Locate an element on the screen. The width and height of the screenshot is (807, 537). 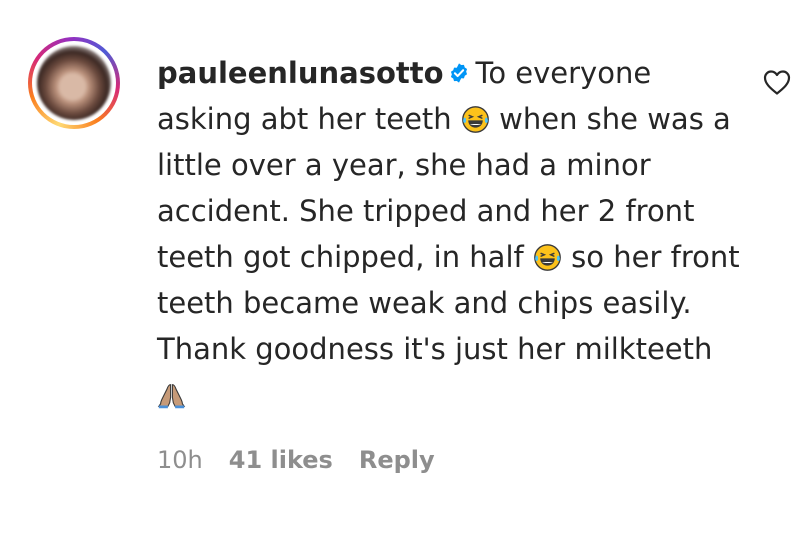
comment-time: 10h is located at coordinates (180, 460).